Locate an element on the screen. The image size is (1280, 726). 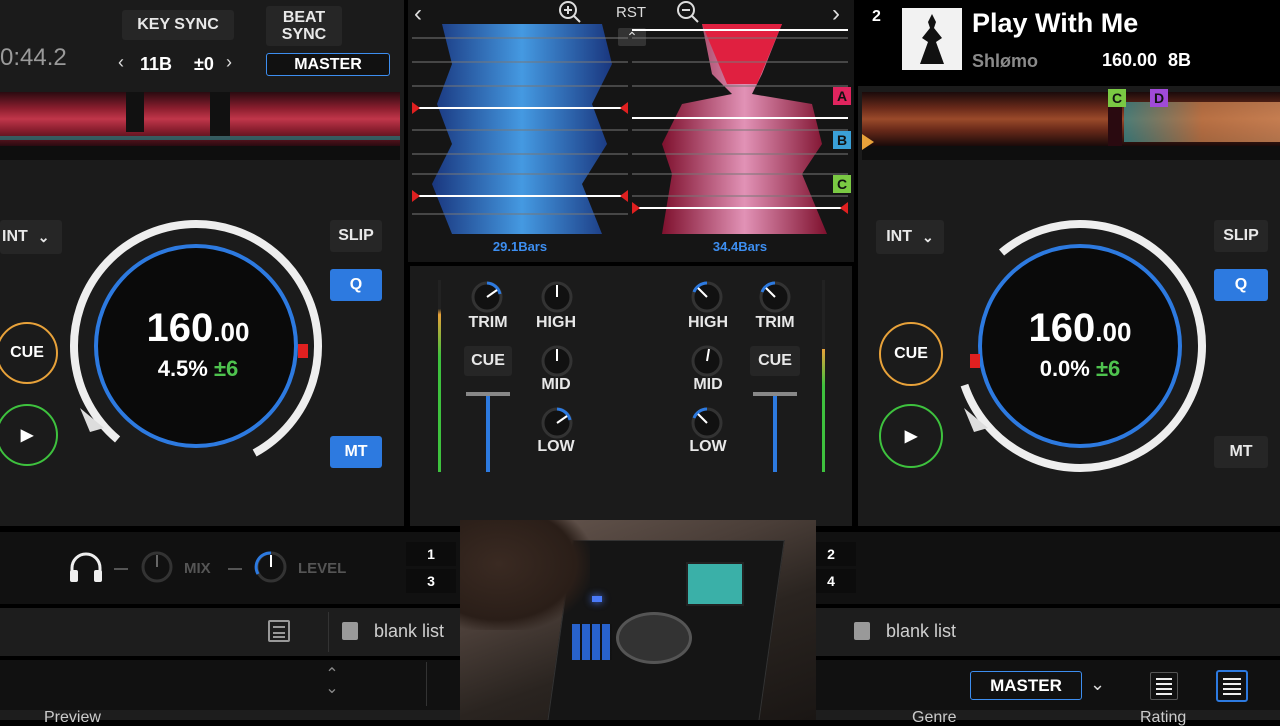
right-track-title: Play With Me is located at coordinates (1055, 23).